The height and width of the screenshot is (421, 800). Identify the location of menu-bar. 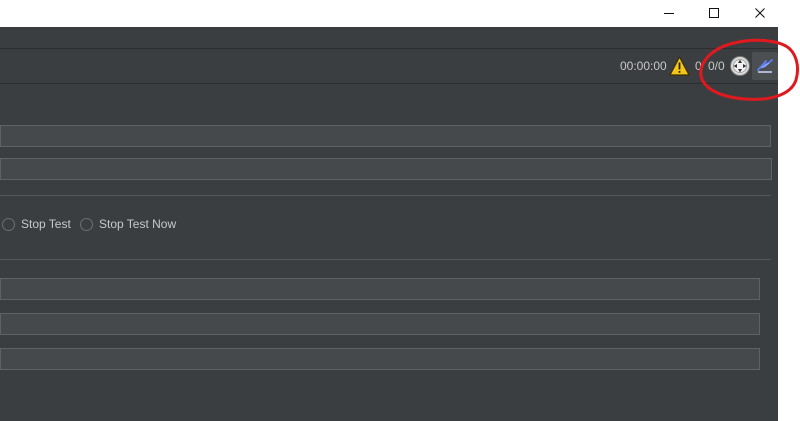
(389, 38).